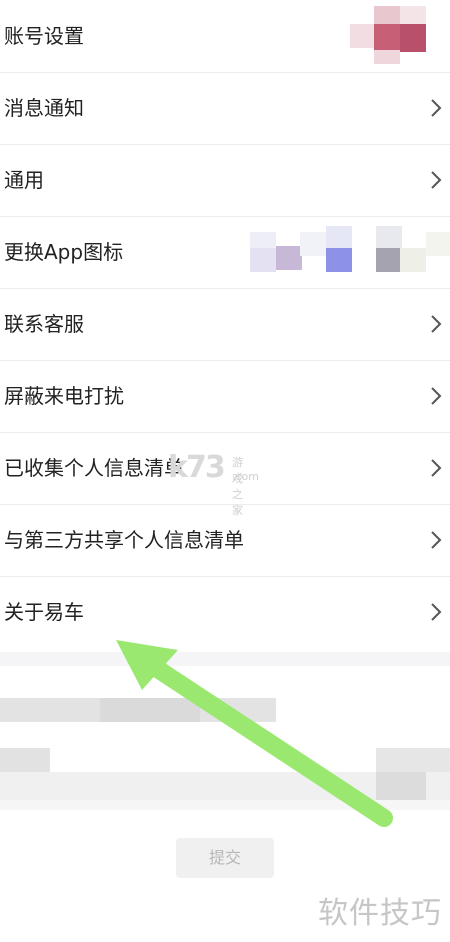  What do you see at coordinates (237, 486) in the screenshot?
I see `watermark-text: 游戏之家` at bounding box center [237, 486].